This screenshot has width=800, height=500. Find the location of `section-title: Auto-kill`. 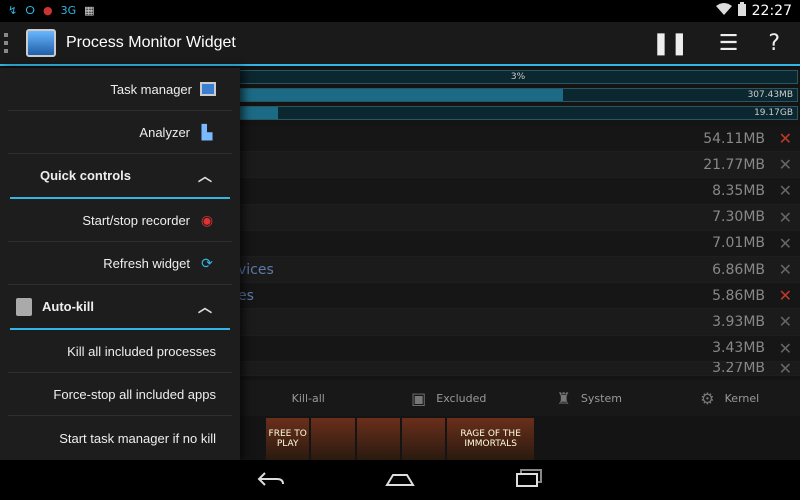

section-title: Auto-kill is located at coordinates (68, 306).